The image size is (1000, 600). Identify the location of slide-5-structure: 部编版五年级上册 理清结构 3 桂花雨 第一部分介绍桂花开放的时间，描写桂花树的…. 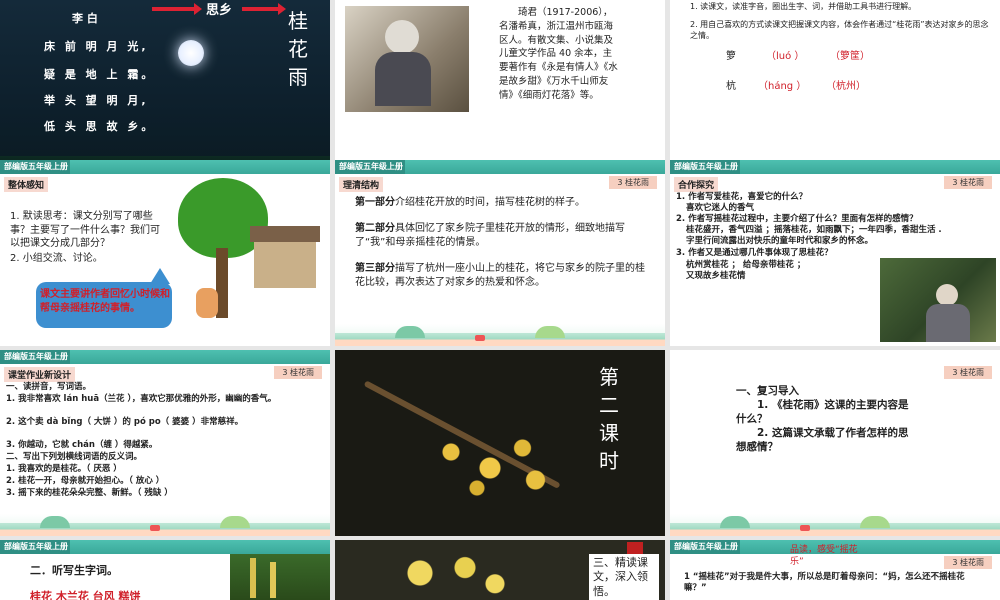
(500, 253).